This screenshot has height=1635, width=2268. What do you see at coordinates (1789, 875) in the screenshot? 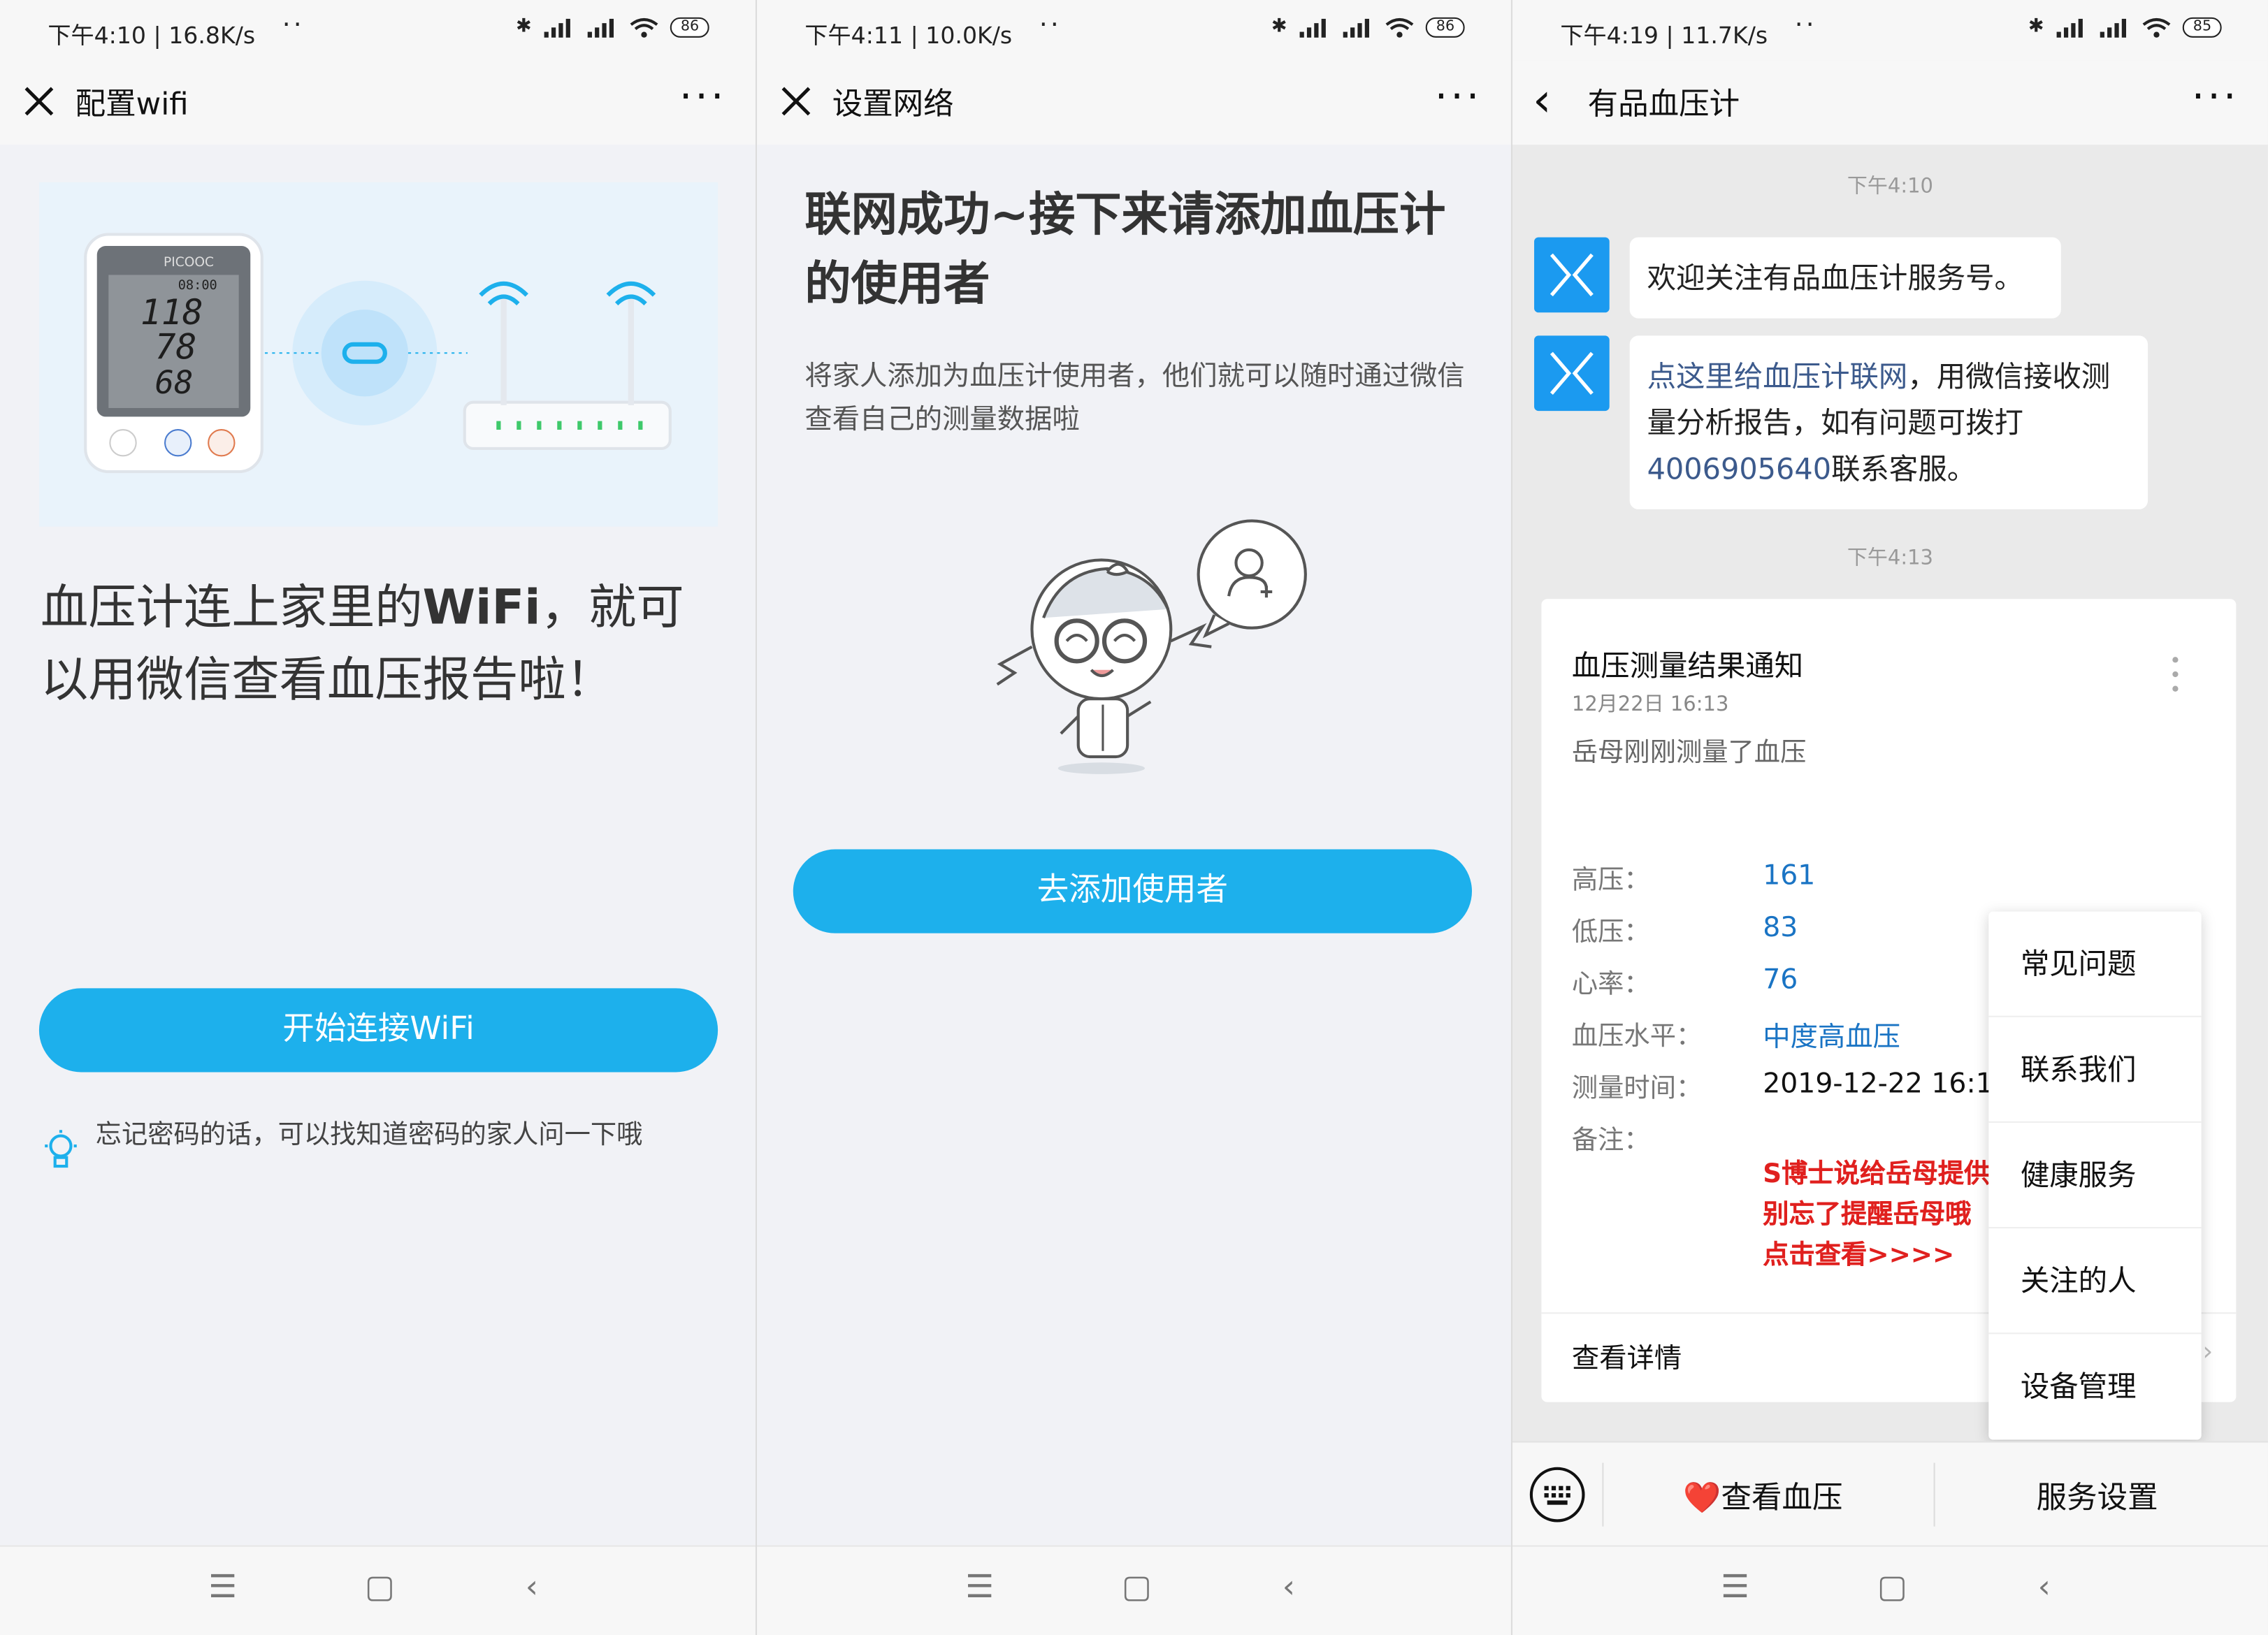
I see `systolic-value: 161` at bounding box center [1789, 875].